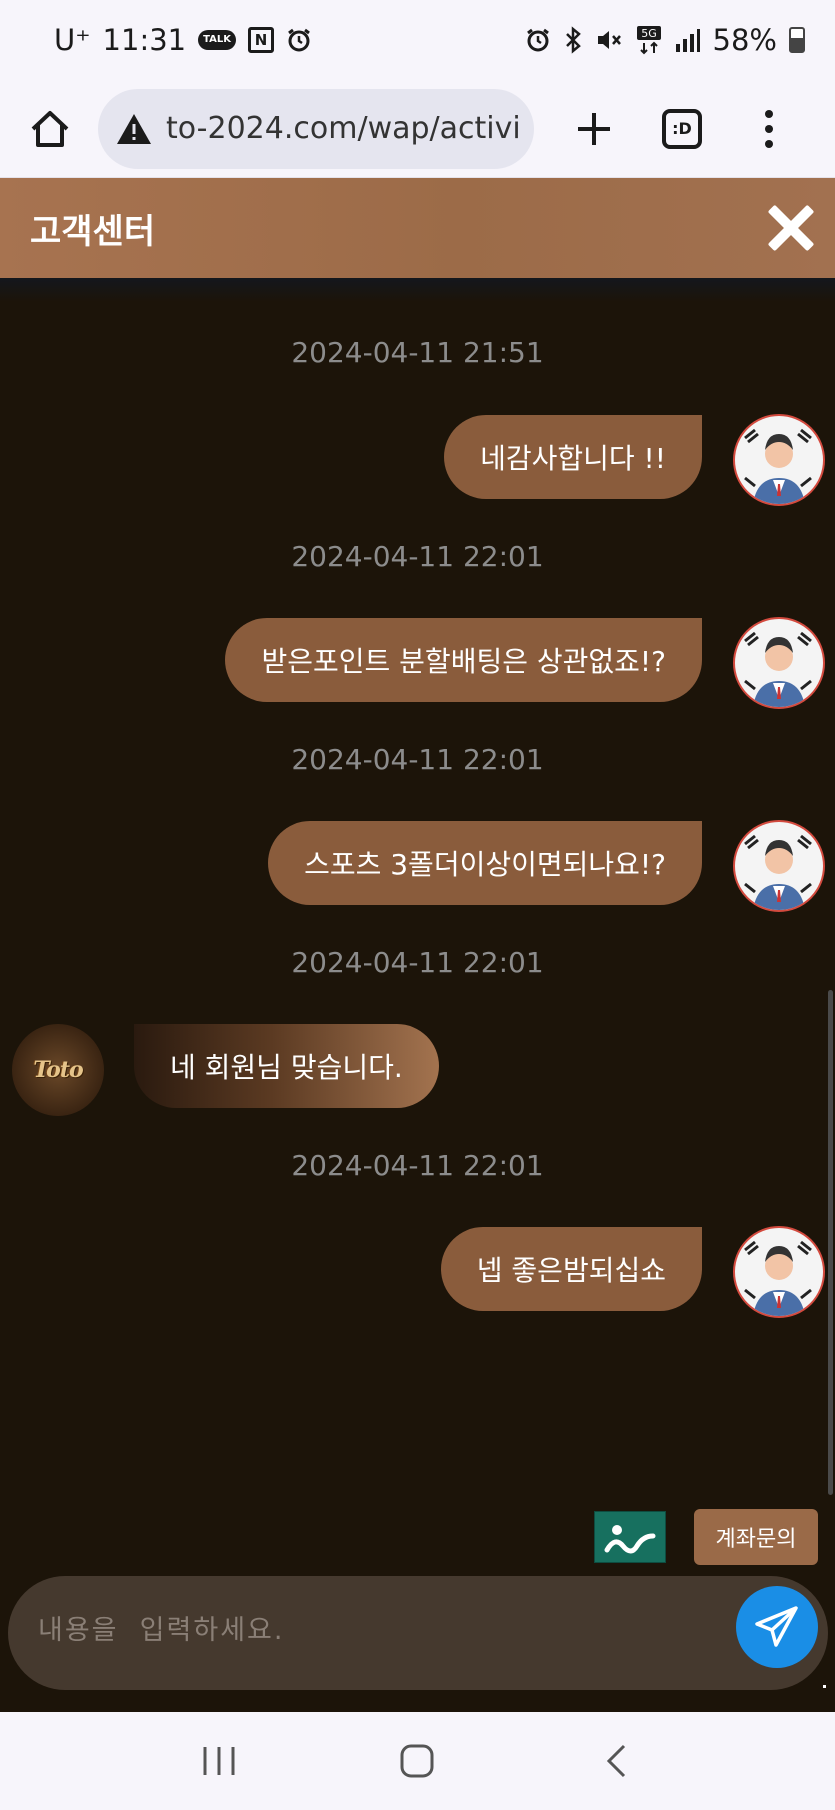 The width and height of the screenshot is (835, 1810). Describe the element at coordinates (688, 40) in the screenshot. I see `signal-strength-icon` at that location.